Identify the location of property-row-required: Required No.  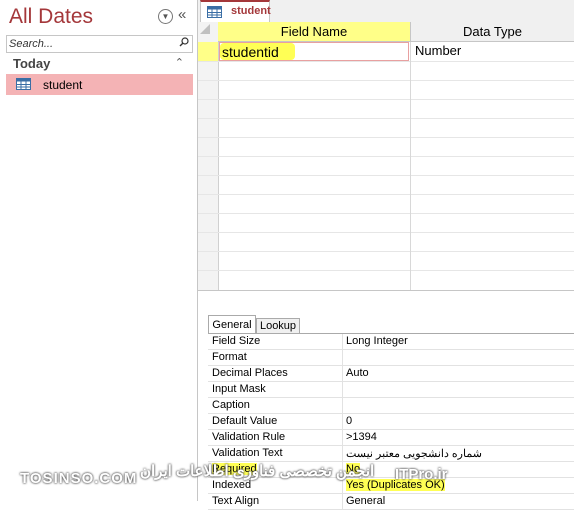
(391, 470).